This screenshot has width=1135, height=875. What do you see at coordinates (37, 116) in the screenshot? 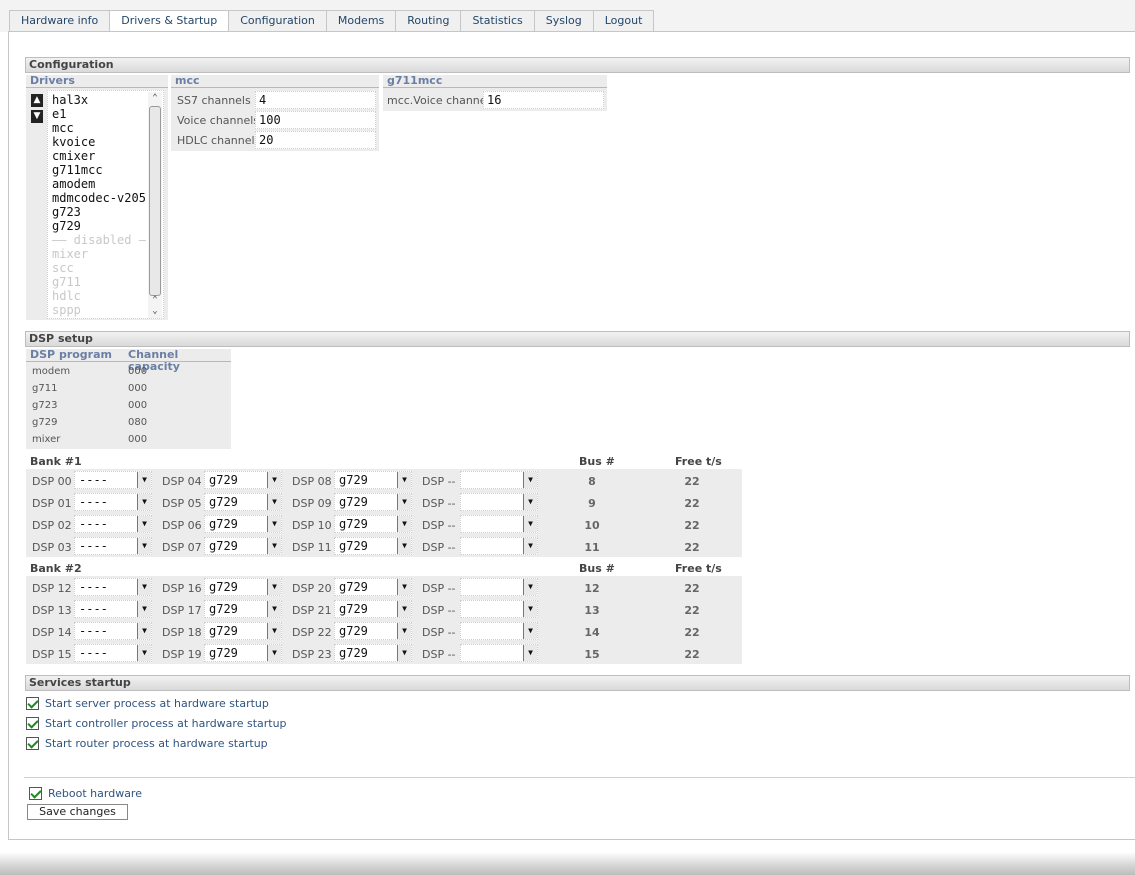
I see `move-down-button: ▼` at bounding box center [37, 116].